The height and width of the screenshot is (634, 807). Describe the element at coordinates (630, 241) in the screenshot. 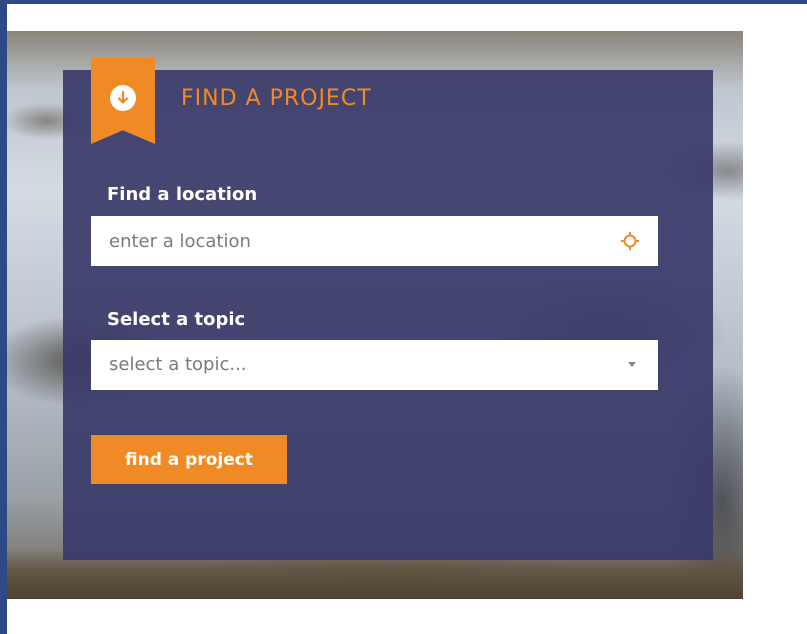

I see `crosshair-icon` at that location.